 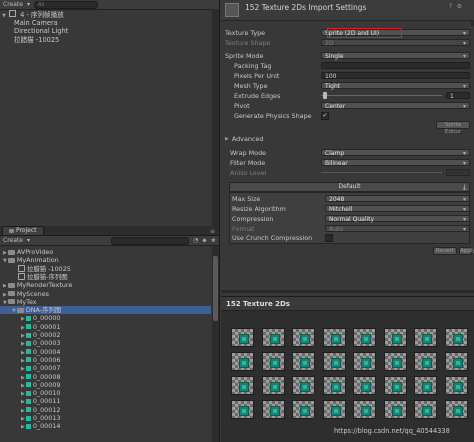 What do you see at coordinates (150, 240) in the screenshot?
I see `project-search-input` at bounding box center [150, 240].